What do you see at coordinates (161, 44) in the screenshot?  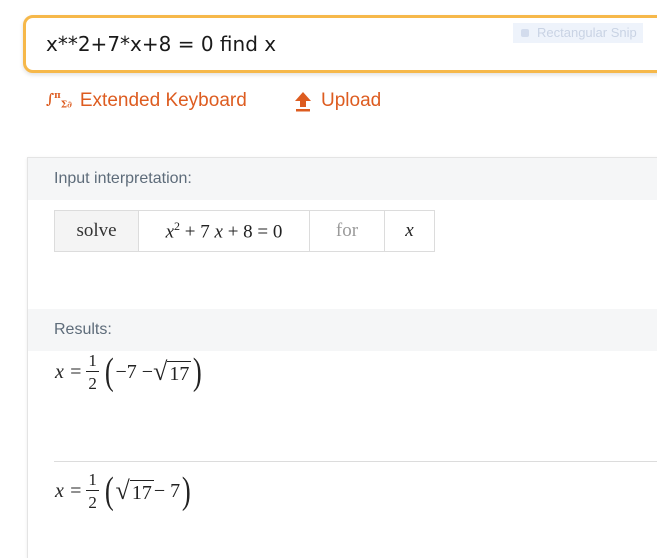 I see `search-input: x**2+7*x+8 = 0 find x` at bounding box center [161, 44].